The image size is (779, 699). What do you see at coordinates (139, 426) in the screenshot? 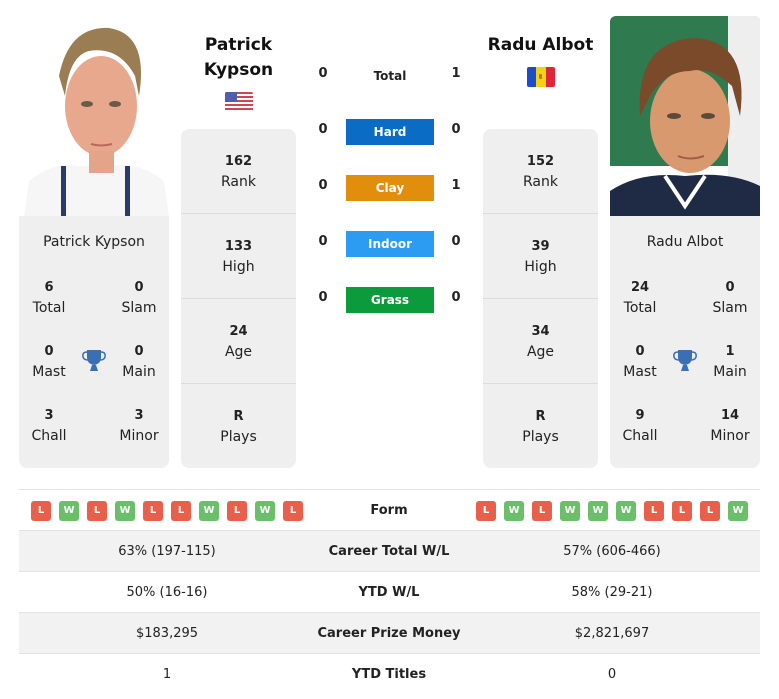
I see `titles-minor: 3 Minor` at bounding box center [139, 426].